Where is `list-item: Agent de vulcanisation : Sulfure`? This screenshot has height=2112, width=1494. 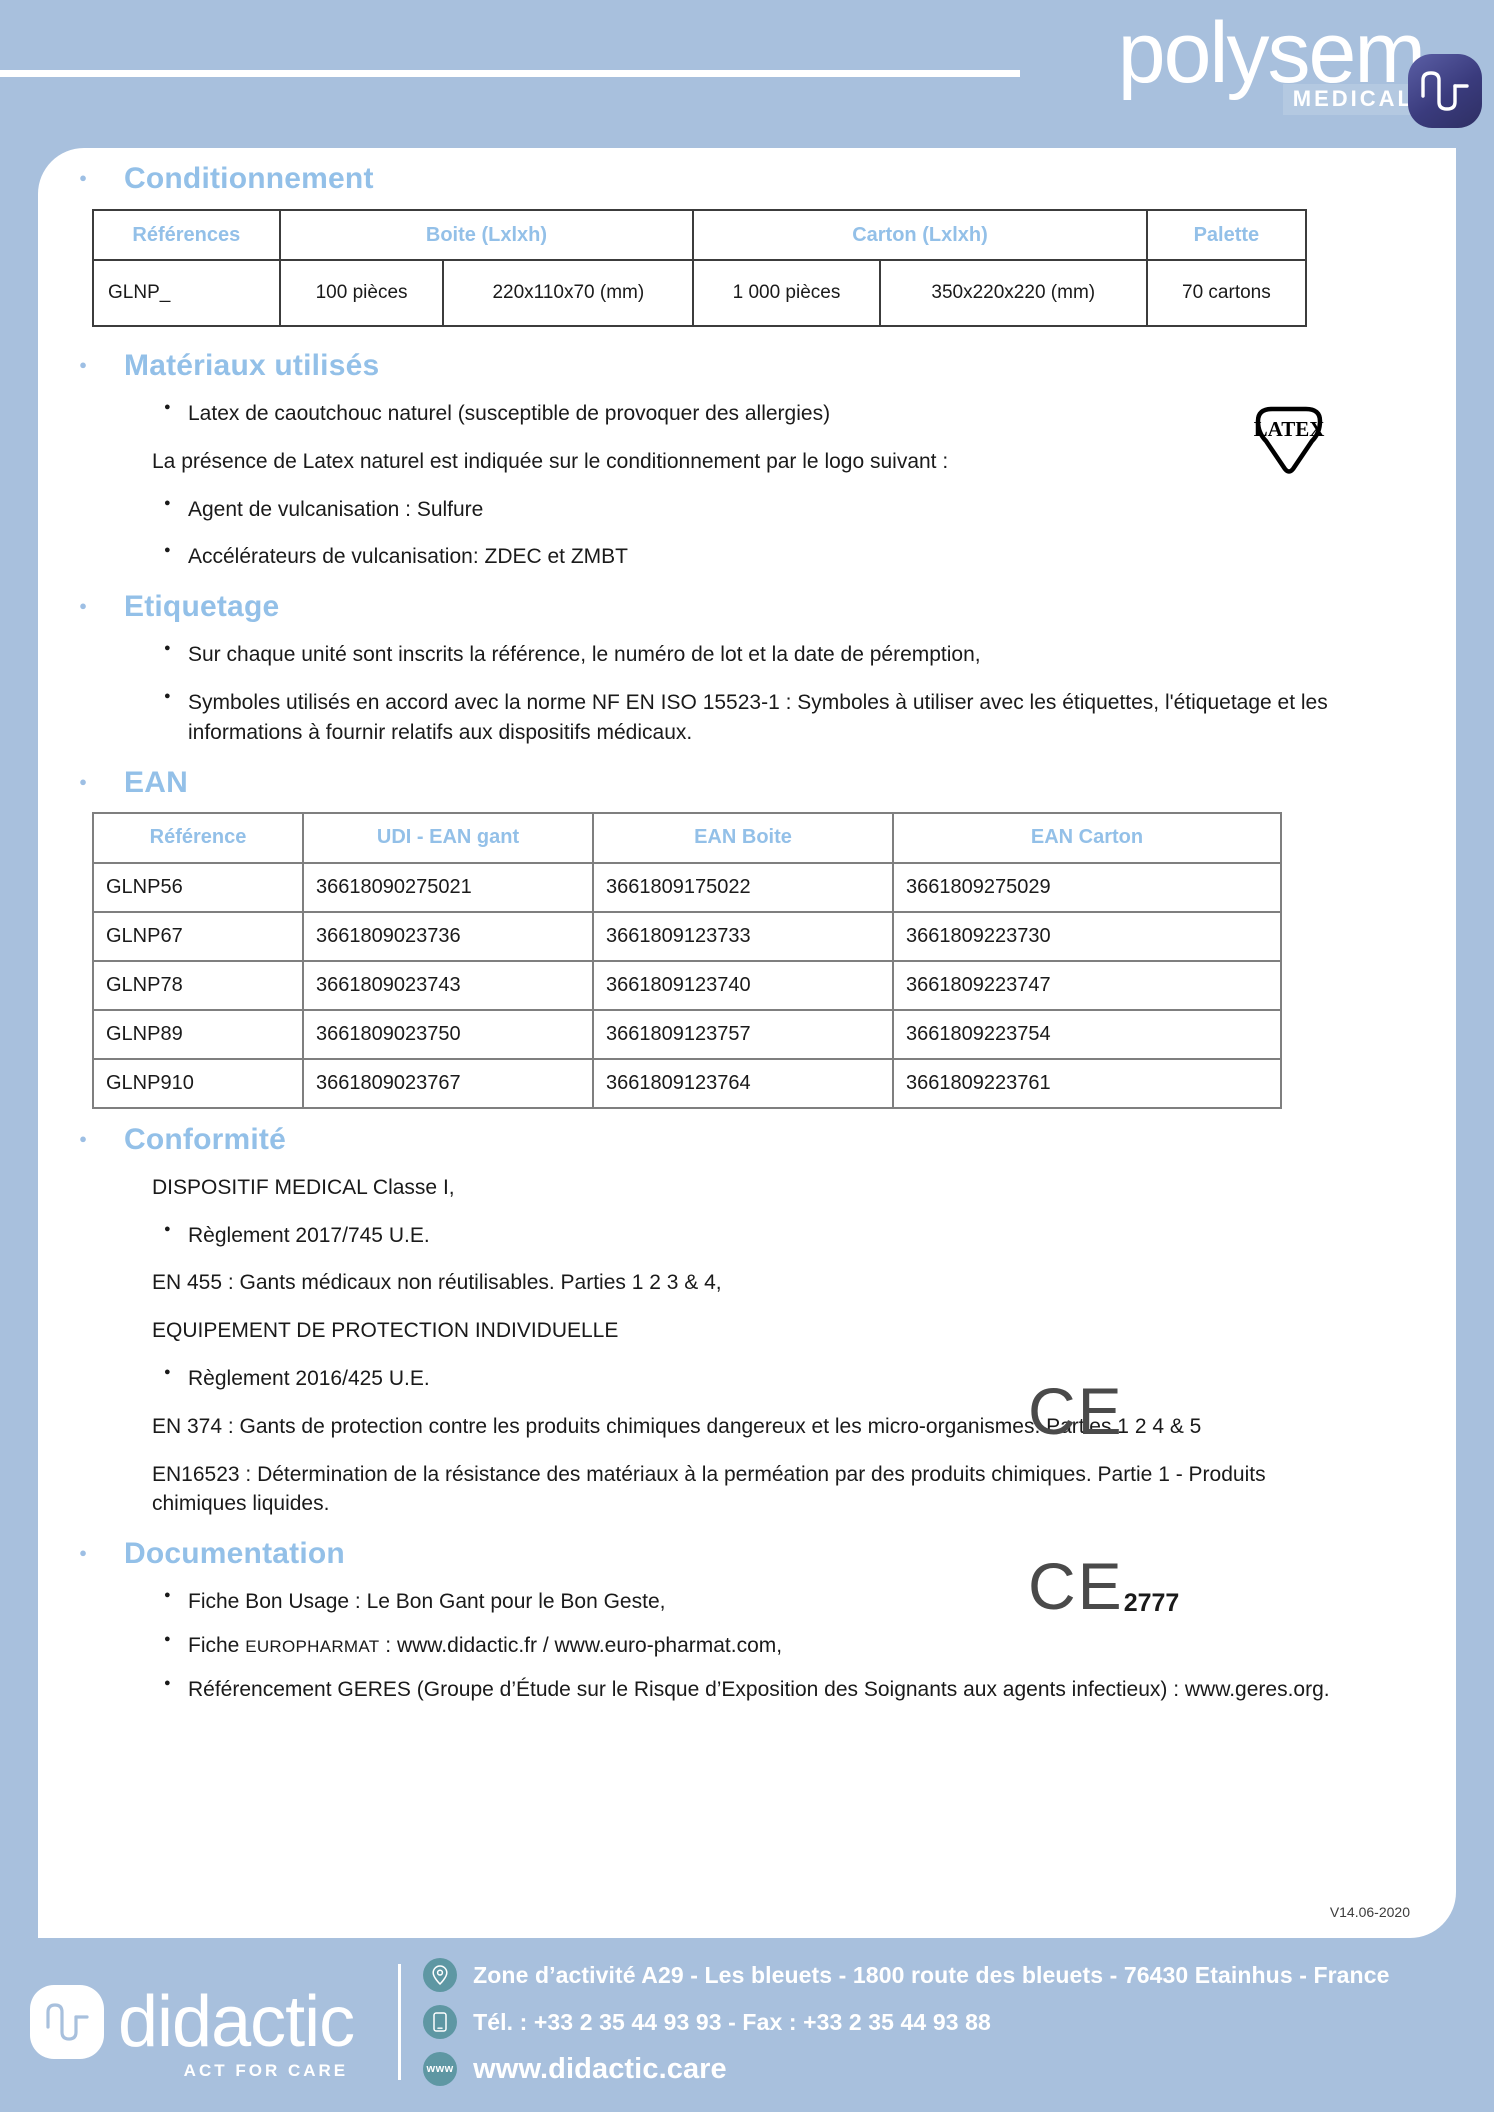
list-item: Agent de vulcanisation : Sulfure is located at coordinates (682, 510).